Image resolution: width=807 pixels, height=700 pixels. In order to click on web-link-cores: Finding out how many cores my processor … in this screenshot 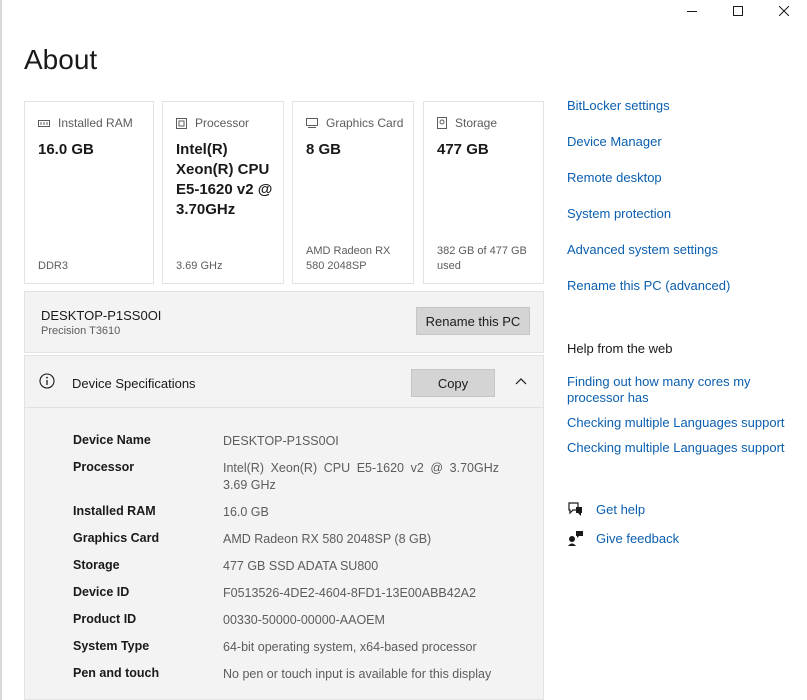, I will do `click(679, 390)`.